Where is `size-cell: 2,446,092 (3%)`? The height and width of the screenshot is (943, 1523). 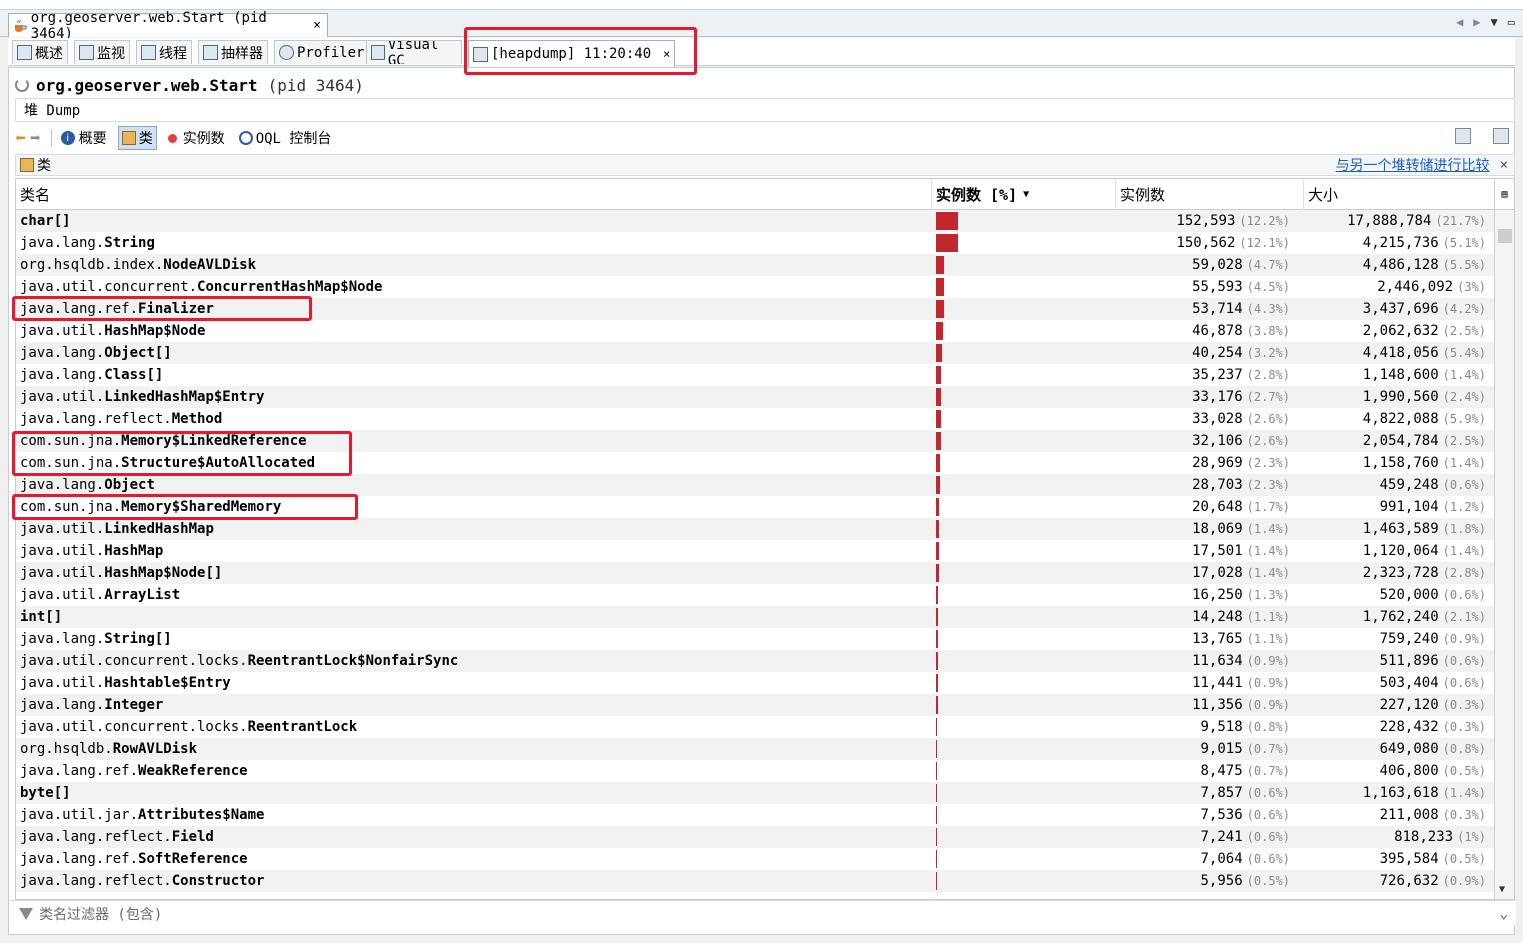 size-cell: 2,446,092 (3%) is located at coordinates (1396, 287).